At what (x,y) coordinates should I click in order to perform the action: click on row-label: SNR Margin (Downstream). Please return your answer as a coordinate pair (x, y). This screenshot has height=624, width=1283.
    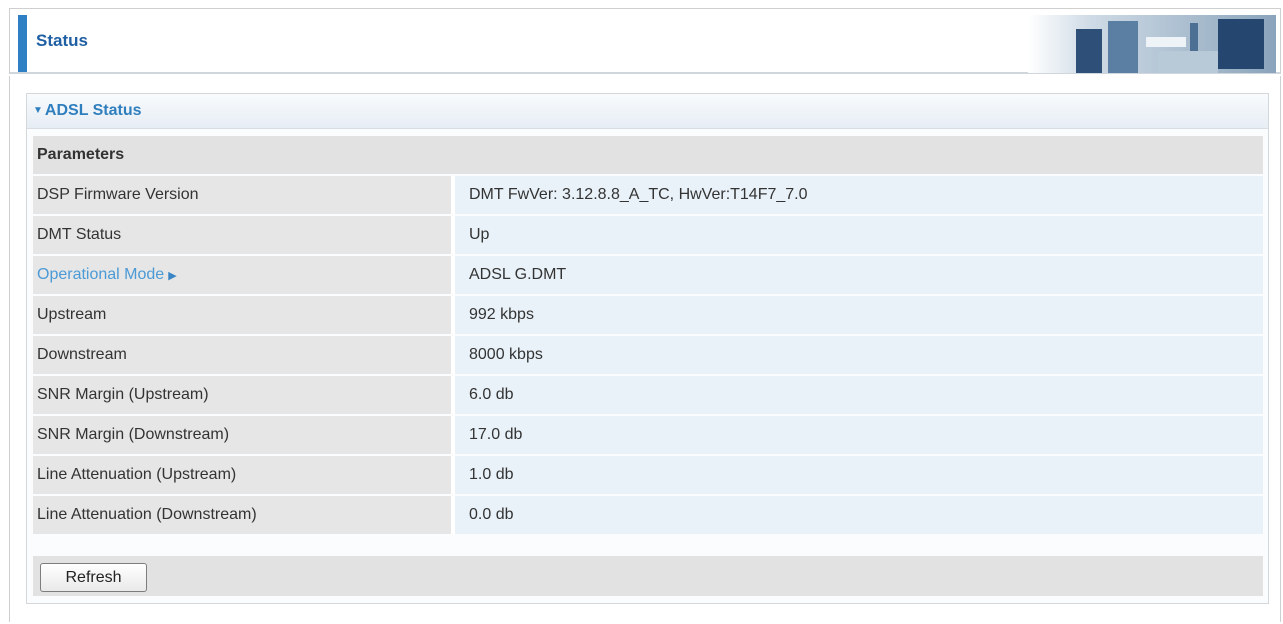
    Looking at the image, I should click on (244, 435).